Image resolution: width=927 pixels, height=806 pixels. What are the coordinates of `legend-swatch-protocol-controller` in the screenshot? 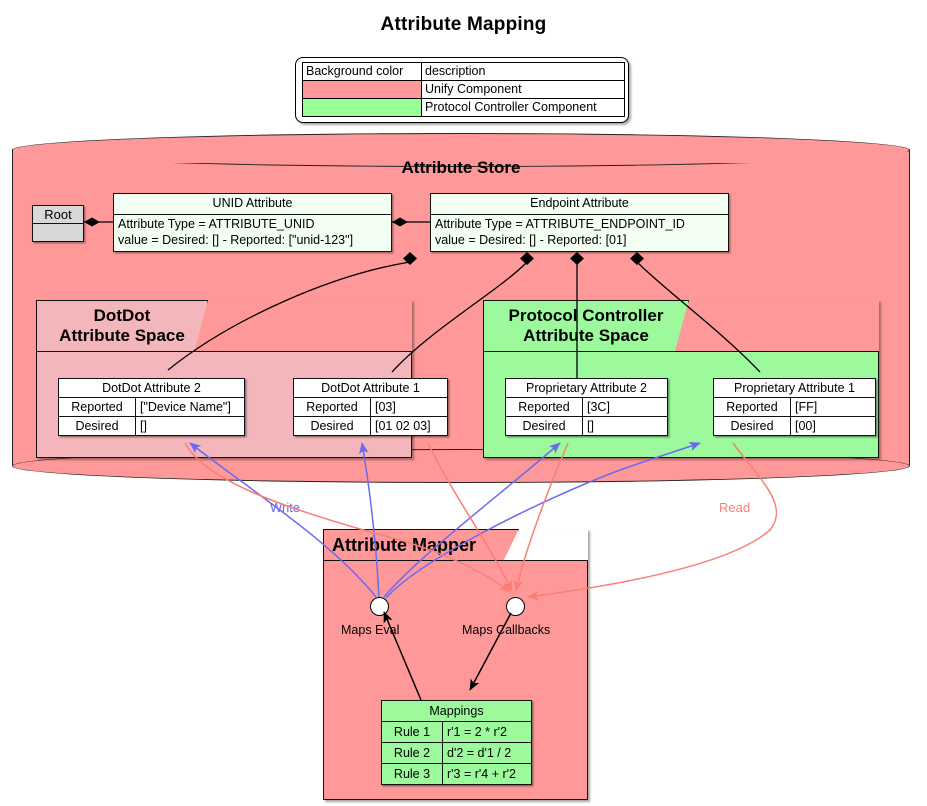 It's located at (362, 107).